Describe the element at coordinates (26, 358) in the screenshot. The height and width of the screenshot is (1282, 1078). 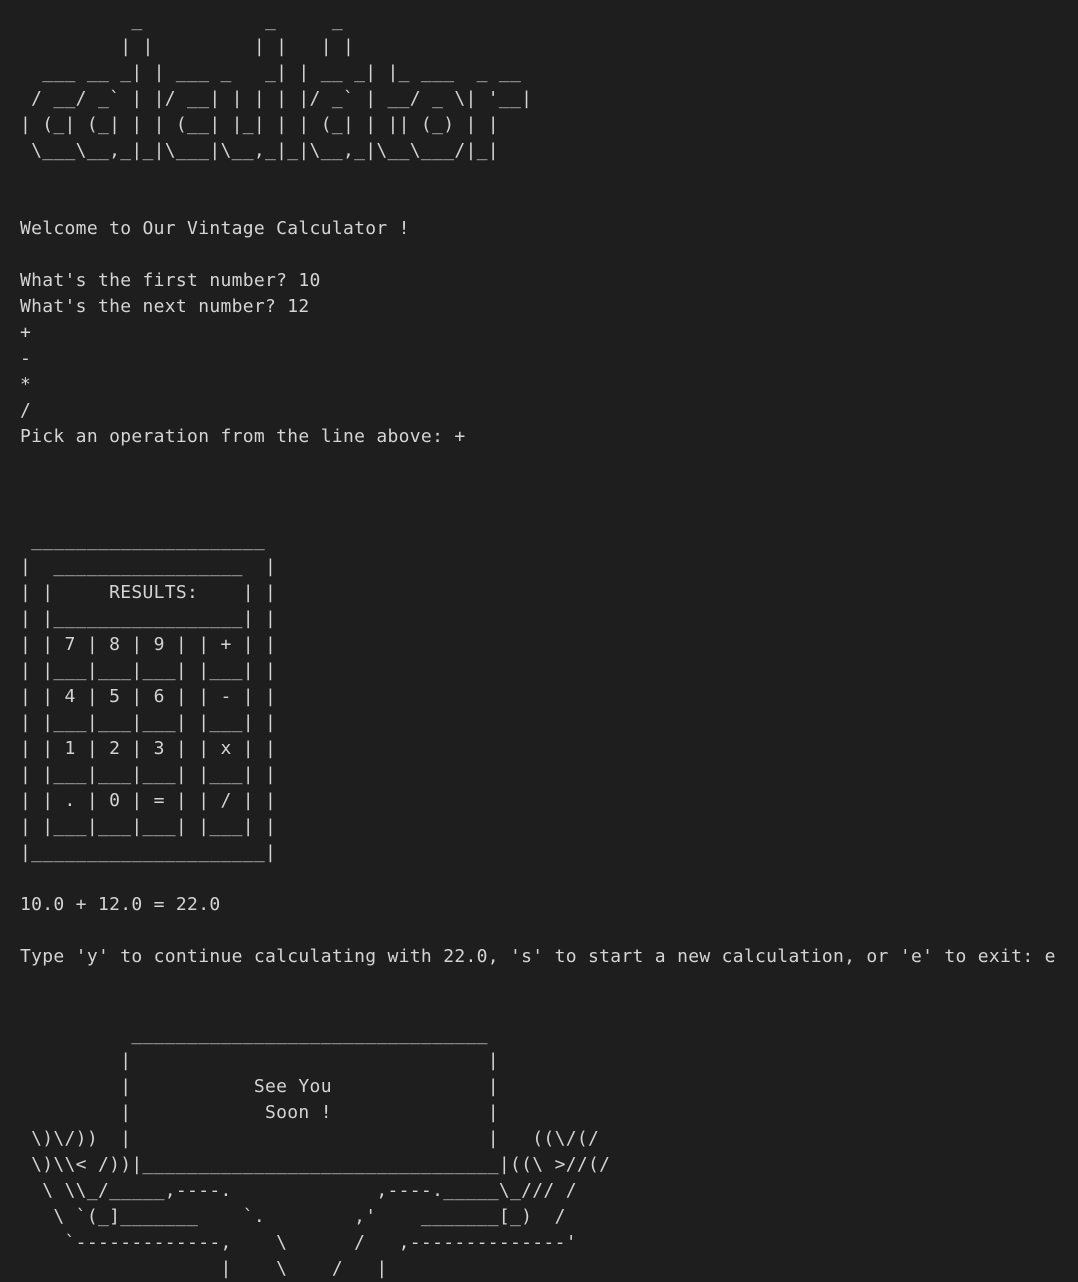
I see `operation-option-minus: -` at that location.